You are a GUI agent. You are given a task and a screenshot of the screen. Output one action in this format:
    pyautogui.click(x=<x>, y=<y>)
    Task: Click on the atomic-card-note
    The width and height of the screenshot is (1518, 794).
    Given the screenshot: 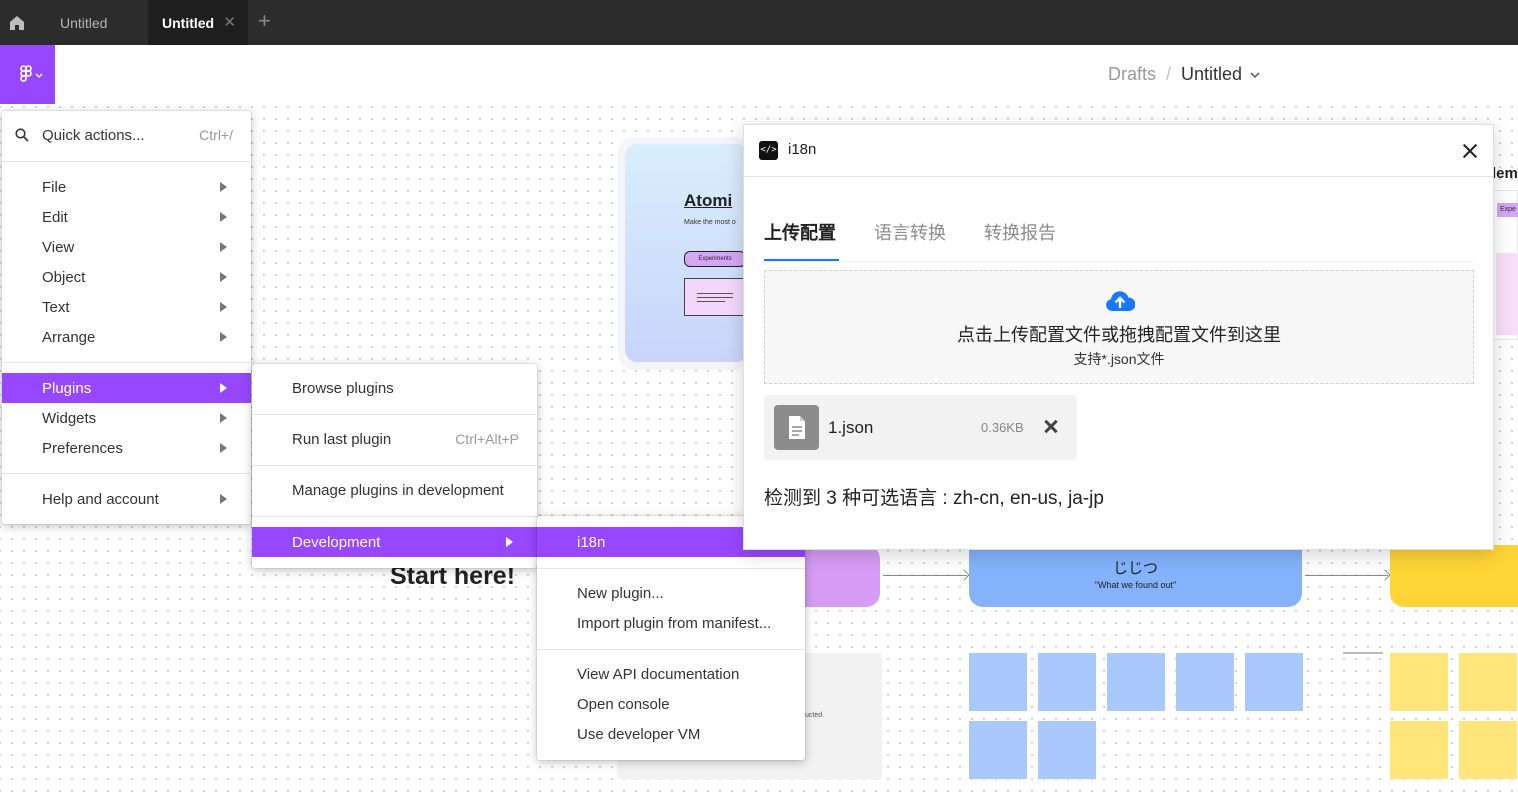 What is the action you would take?
    pyautogui.click(x=715, y=297)
    